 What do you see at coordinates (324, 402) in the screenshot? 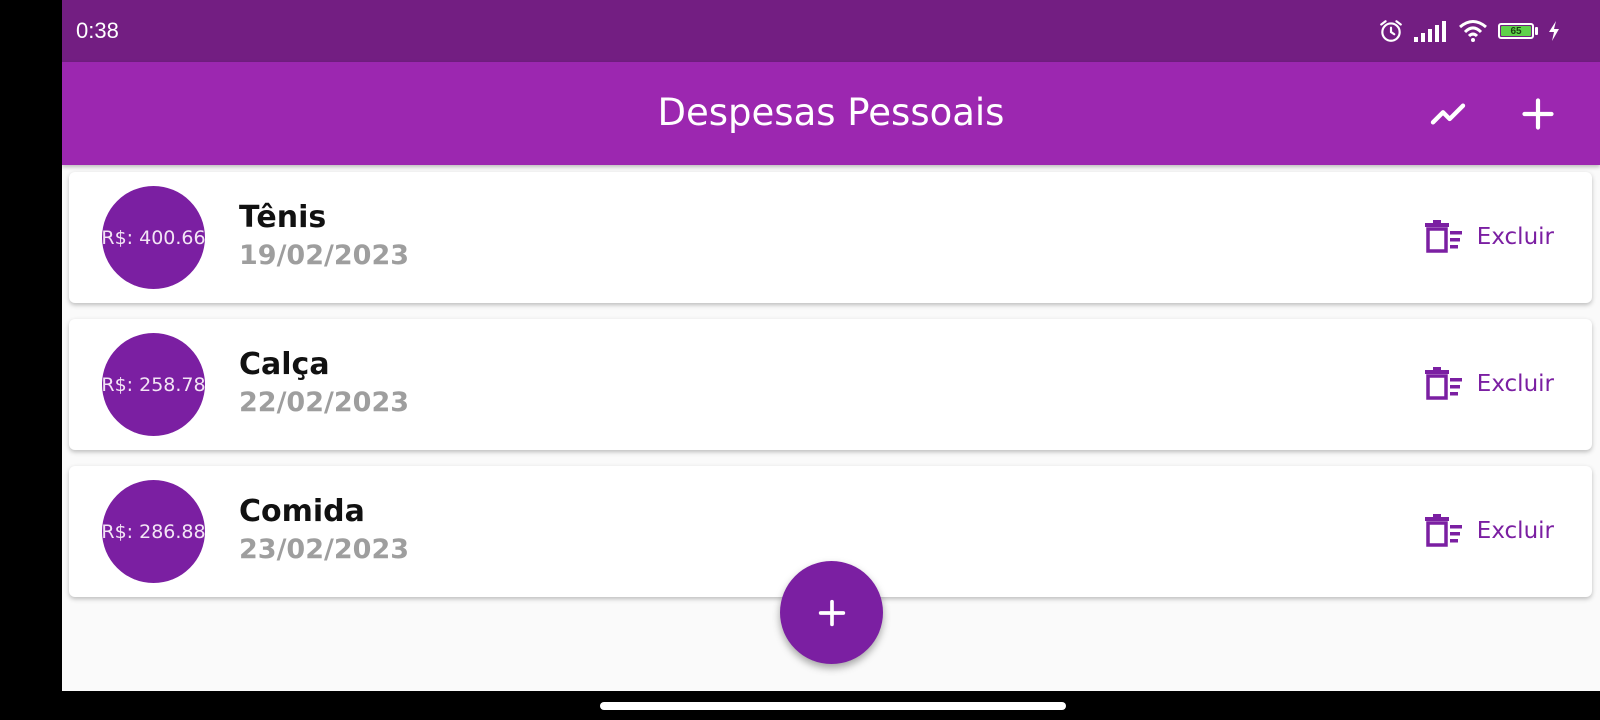
I see `transaction-date: 22/02/2023` at bounding box center [324, 402].